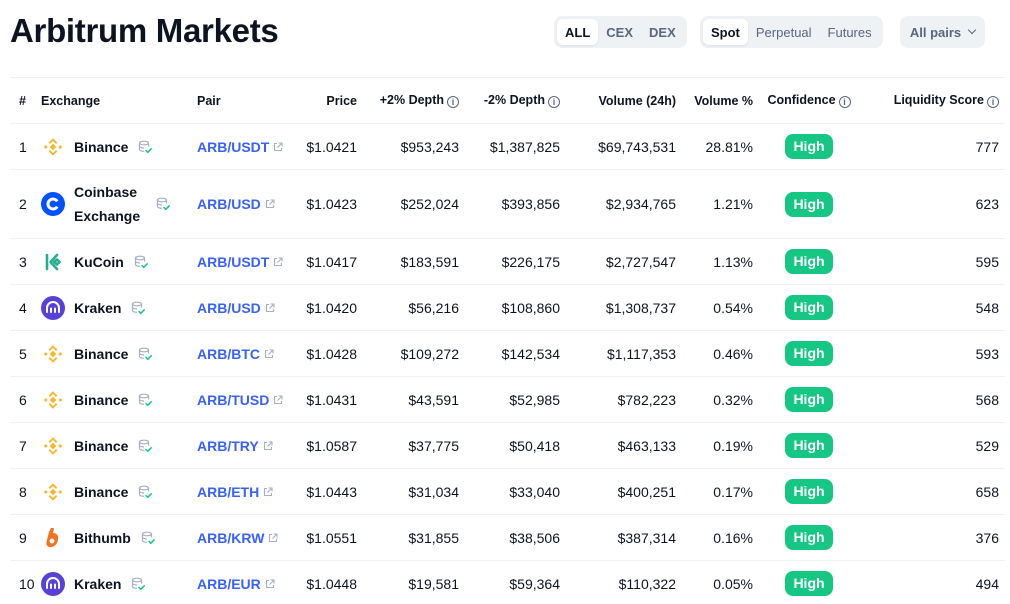 The image size is (1010, 604). I want to click on header-volume-pct: Volume %, so click(720, 100).